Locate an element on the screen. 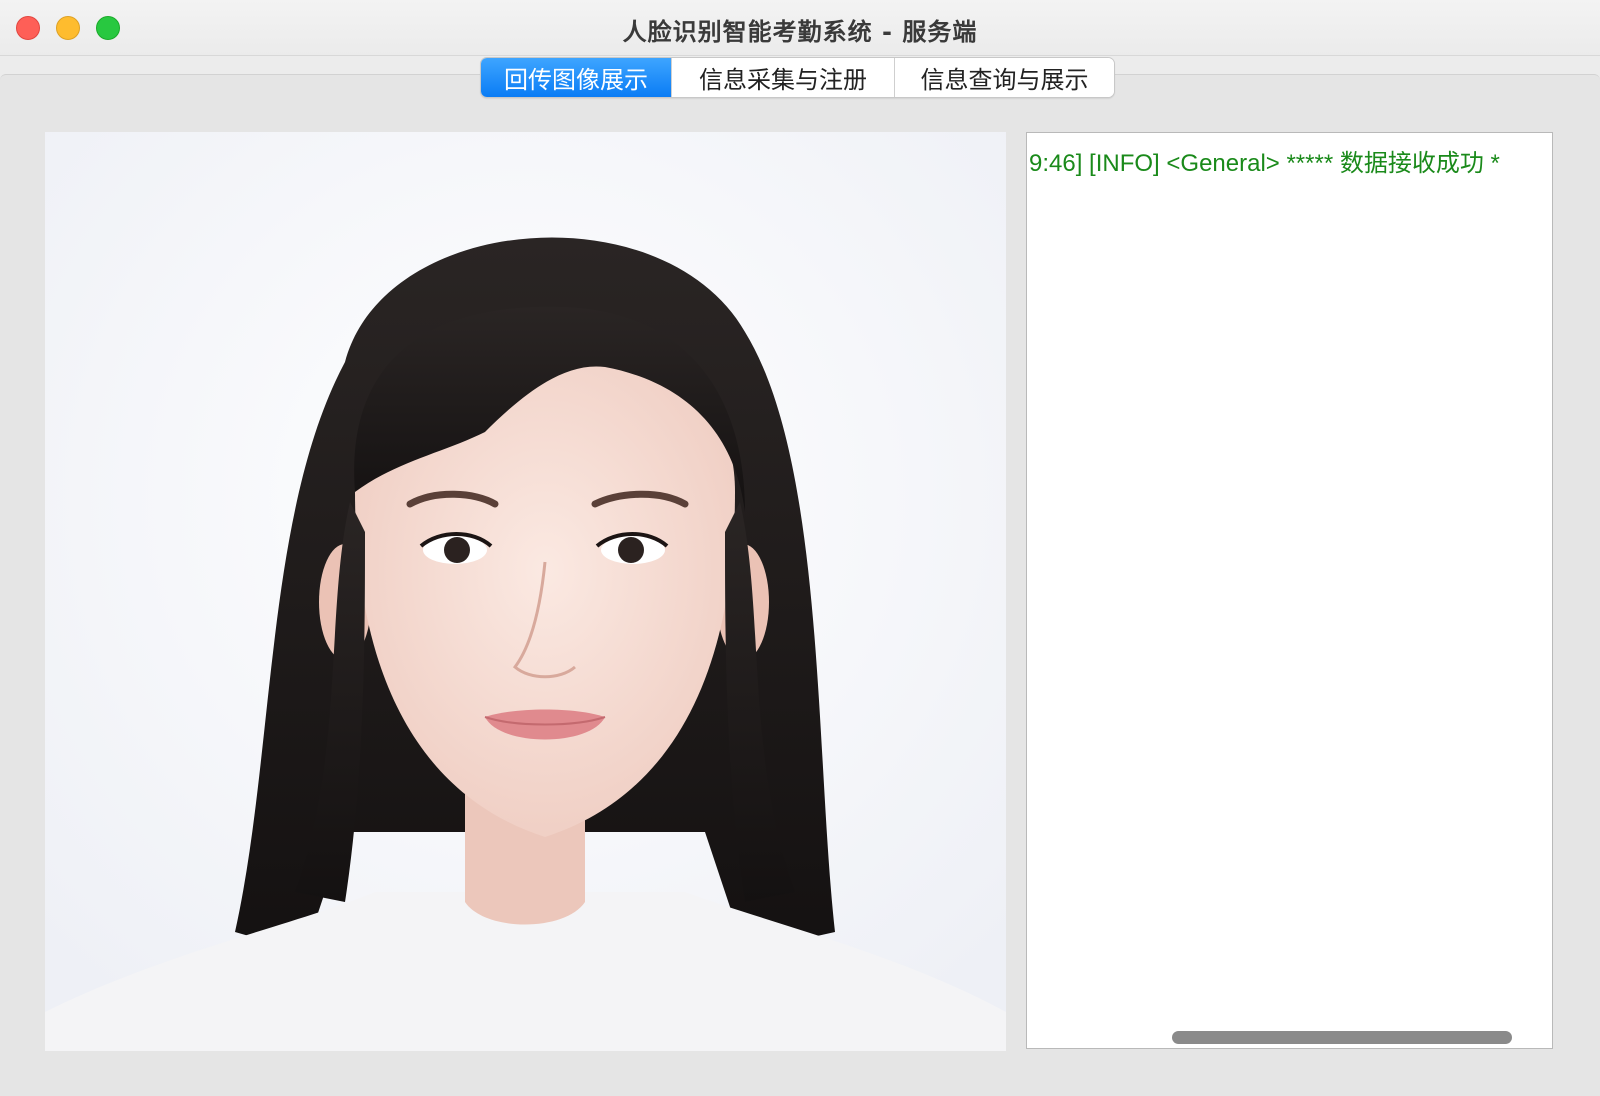 This screenshot has height=1096, width=1600. title-bar: 人脸识别智能考勤系统 - 服务端 is located at coordinates (800, 28).